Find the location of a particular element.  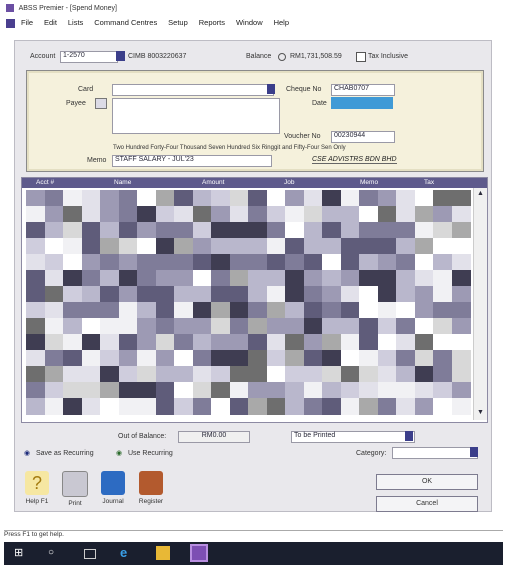

tax-inclusive-checkbox is located at coordinates (361, 57).